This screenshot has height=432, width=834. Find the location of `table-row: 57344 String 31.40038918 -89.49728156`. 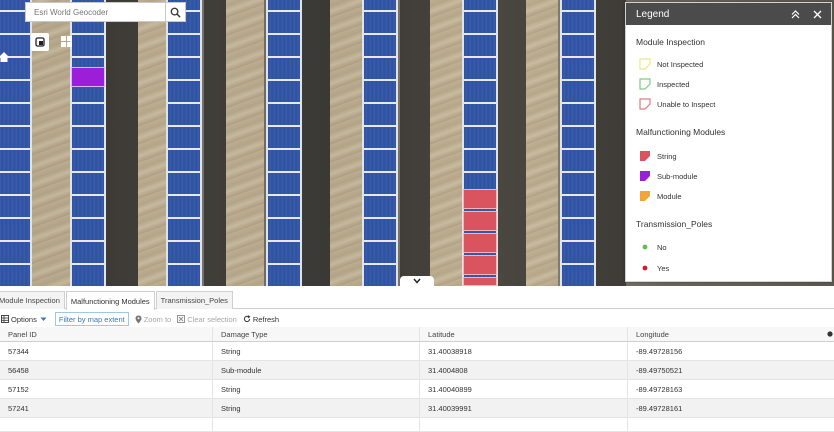

table-row: 57344 String 31.40038918 -89.49728156 is located at coordinates (417, 351).